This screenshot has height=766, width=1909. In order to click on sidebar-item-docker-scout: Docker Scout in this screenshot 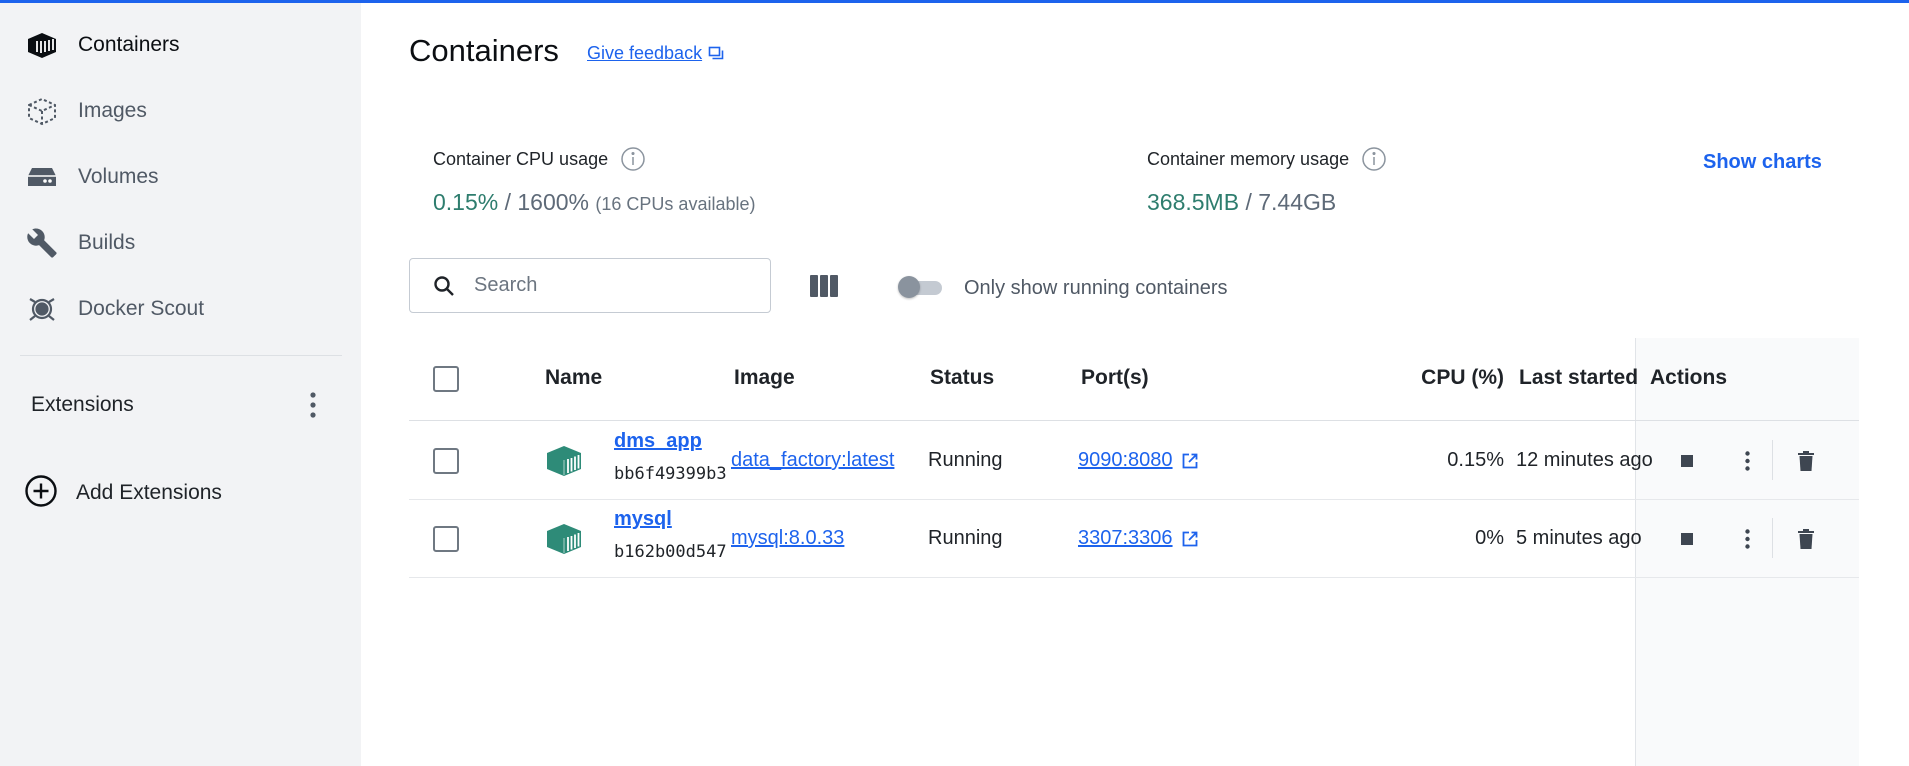, I will do `click(184, 309)`.